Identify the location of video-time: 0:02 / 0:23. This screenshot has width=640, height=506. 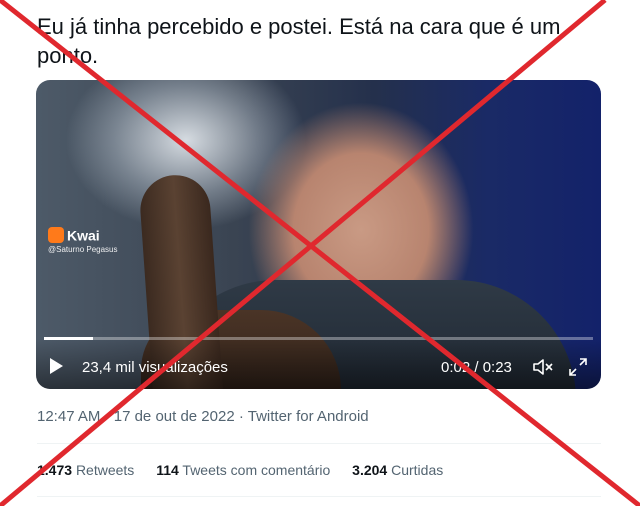
(476, 367).